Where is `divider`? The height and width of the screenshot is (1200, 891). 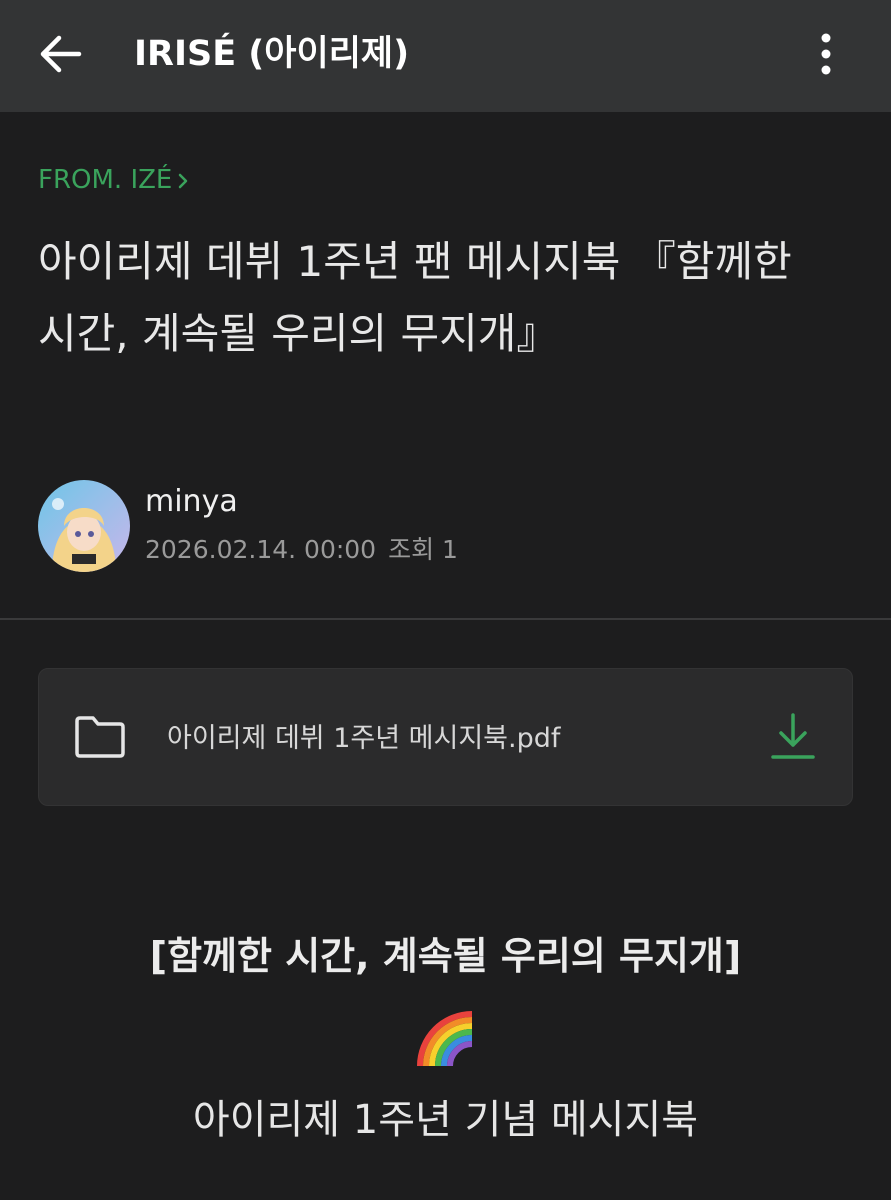
divider is located at coordinates (445, 619).